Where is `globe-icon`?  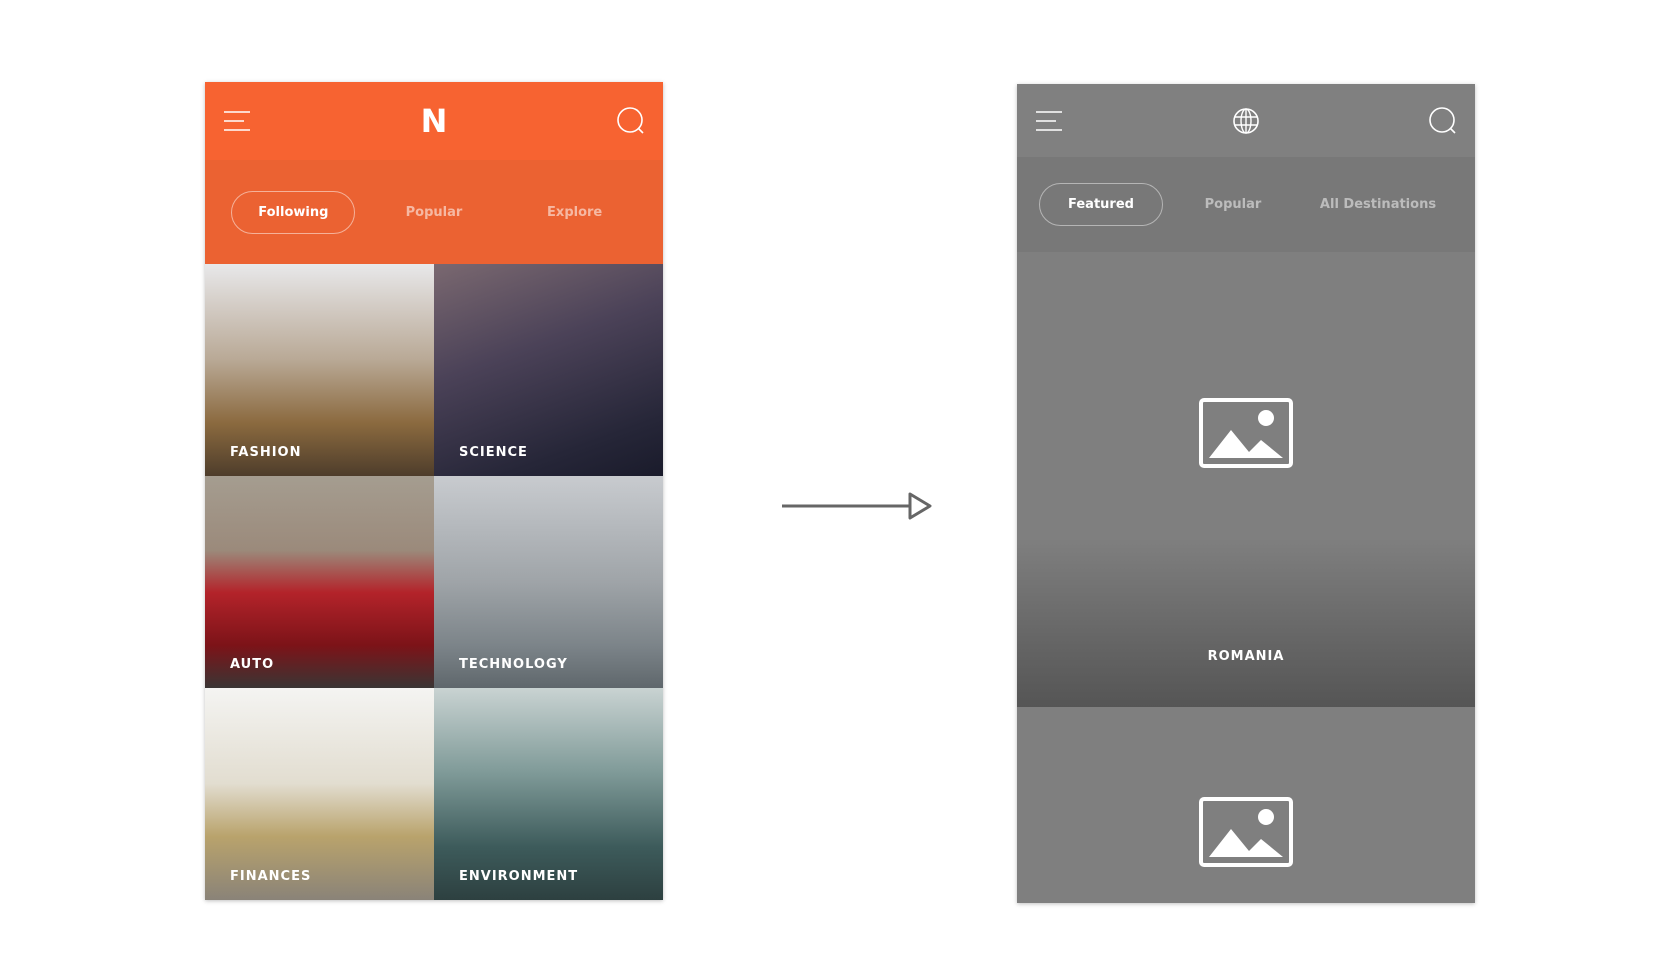 globe-icon is located at coordinates (1246, 120).